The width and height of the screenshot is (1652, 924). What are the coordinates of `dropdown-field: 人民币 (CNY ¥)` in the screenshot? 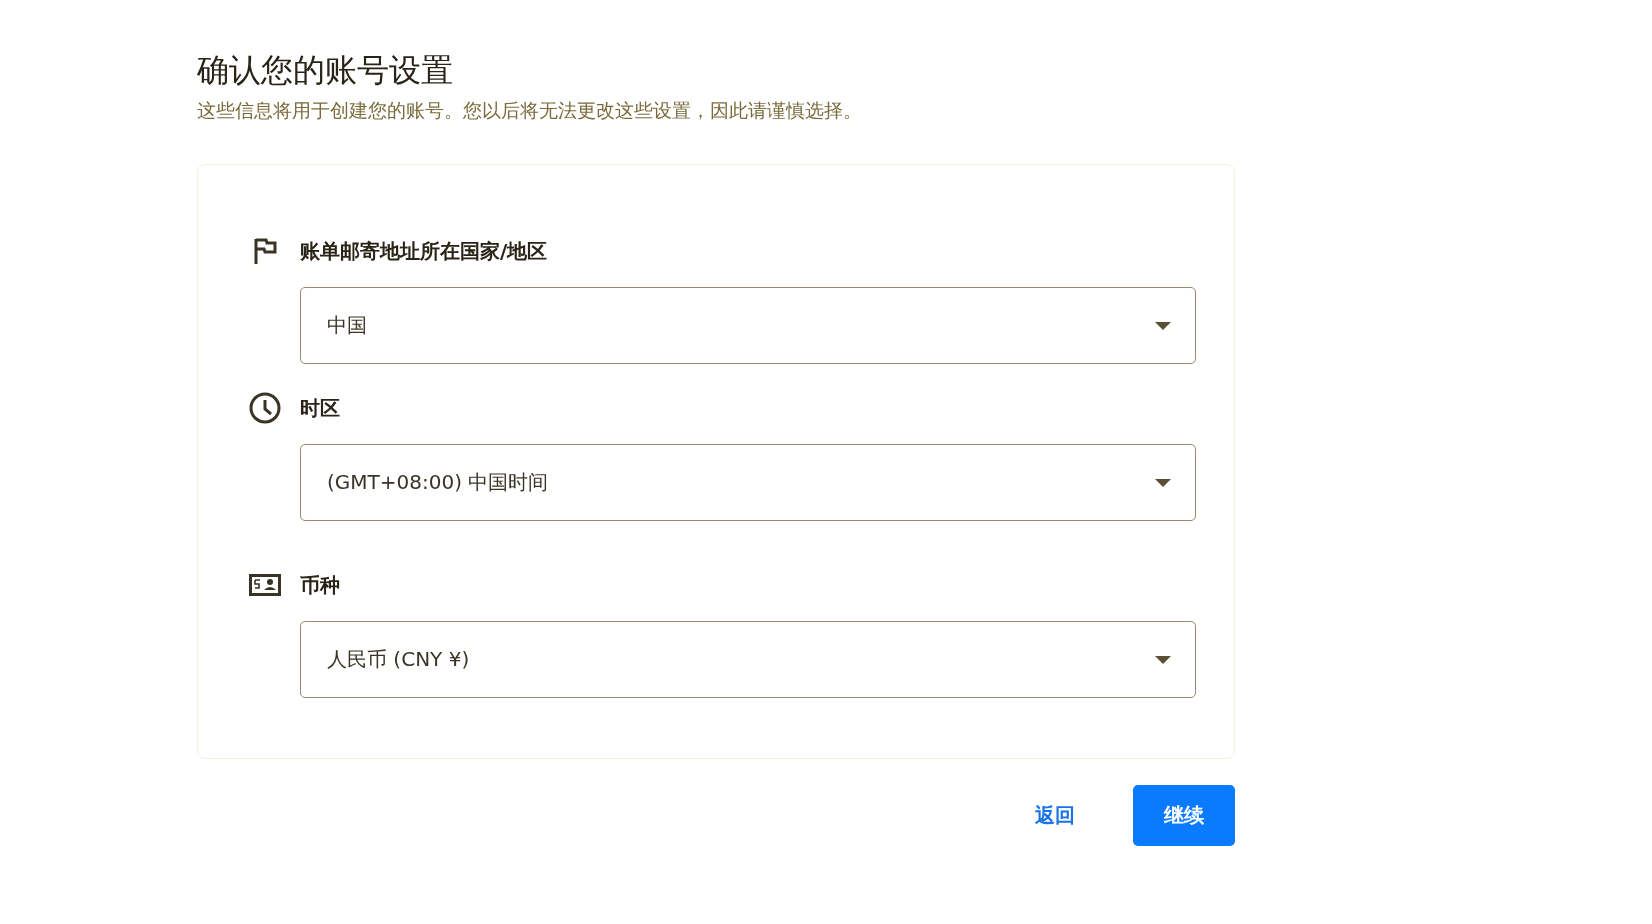 It's located at (748, 659).